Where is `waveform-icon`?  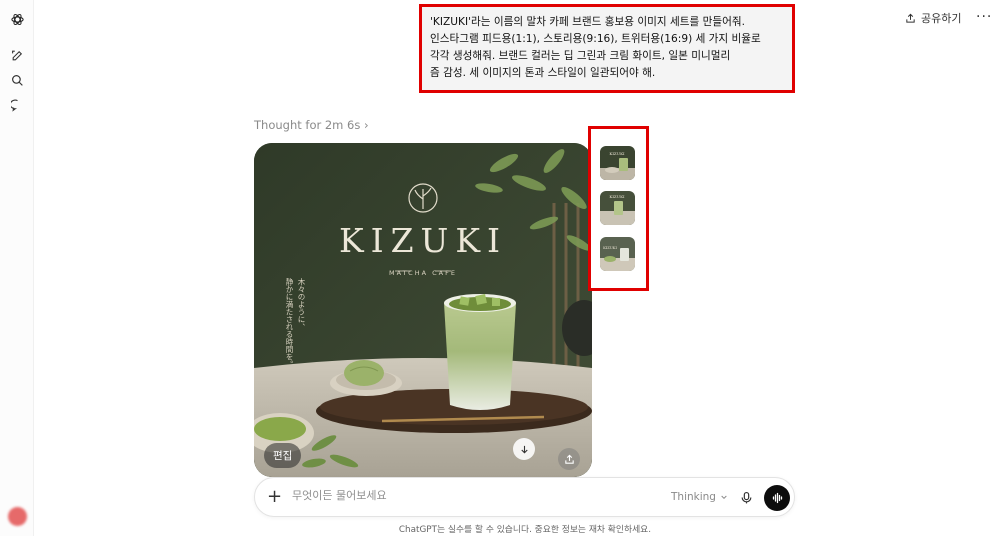 waveform-icon is located at coordinates (777, 498).